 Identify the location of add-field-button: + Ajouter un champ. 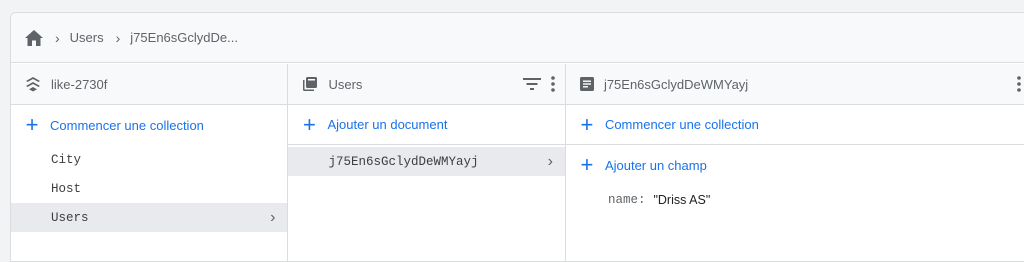
(795, 165).